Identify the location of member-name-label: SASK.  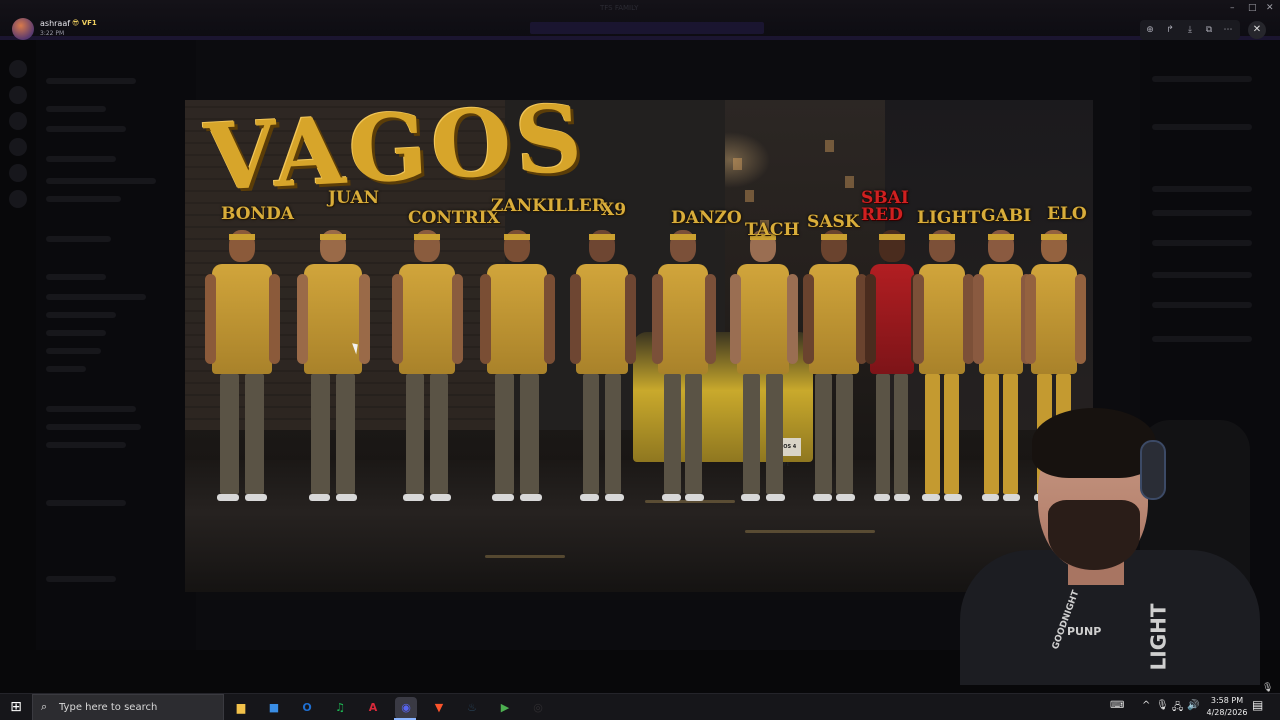
(833, 222).